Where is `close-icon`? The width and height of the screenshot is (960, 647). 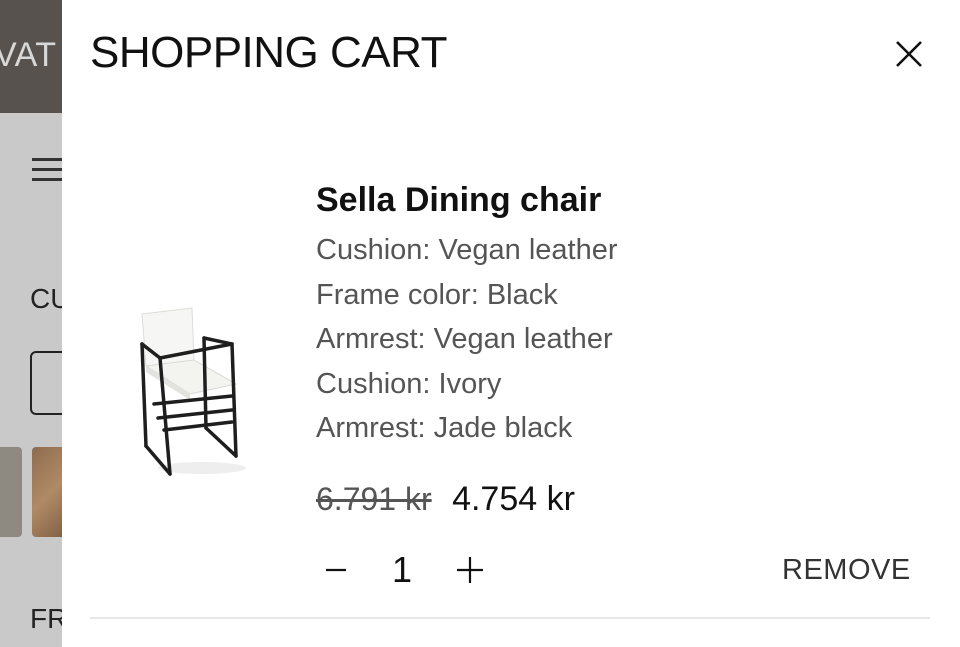
close-icon is located at coordinates (909, 54).